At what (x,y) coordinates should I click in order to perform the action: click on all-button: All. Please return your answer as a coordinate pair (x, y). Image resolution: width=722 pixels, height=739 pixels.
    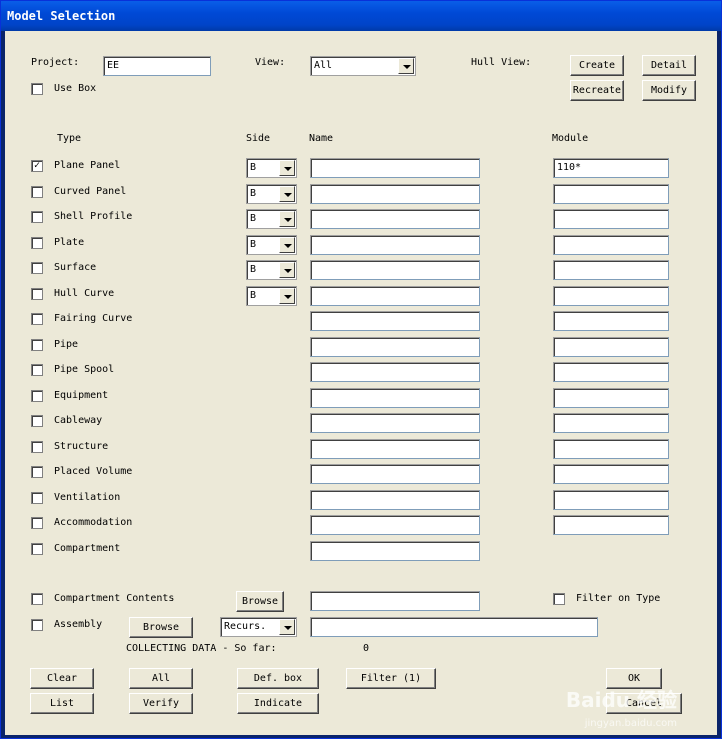
    Looking at the image, I should click on (161, 678).